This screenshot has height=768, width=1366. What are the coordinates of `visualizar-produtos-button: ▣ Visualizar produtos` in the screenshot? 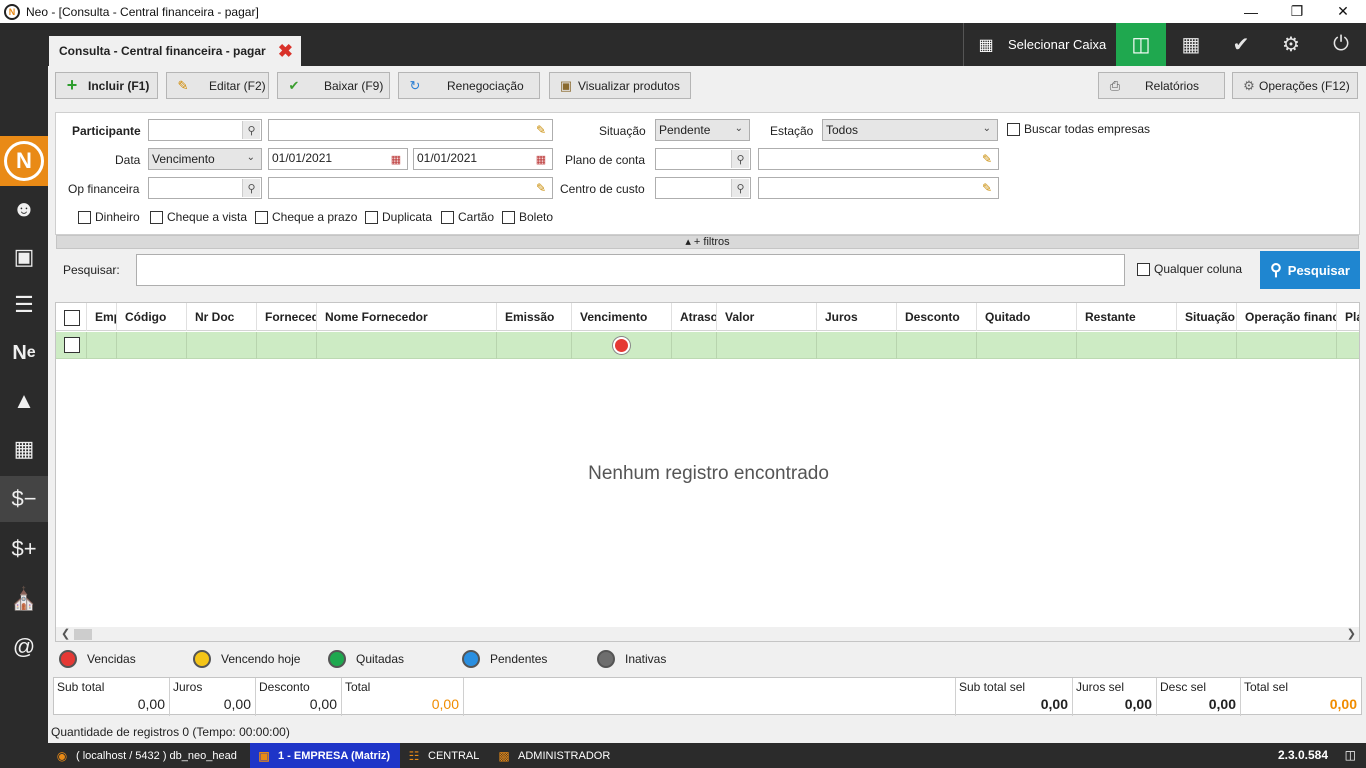 It's located at (620, 85).